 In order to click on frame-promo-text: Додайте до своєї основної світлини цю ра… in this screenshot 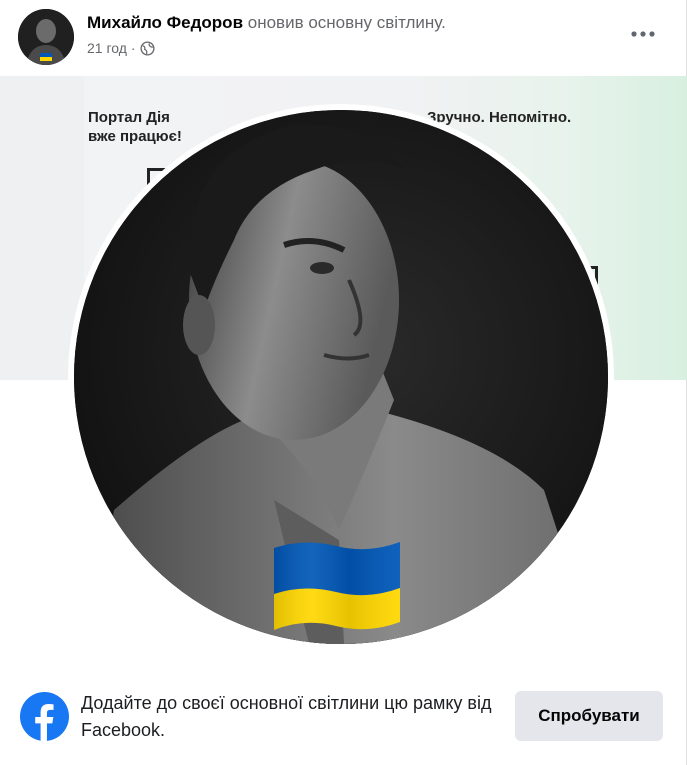, I will do `click(286, 716)`.